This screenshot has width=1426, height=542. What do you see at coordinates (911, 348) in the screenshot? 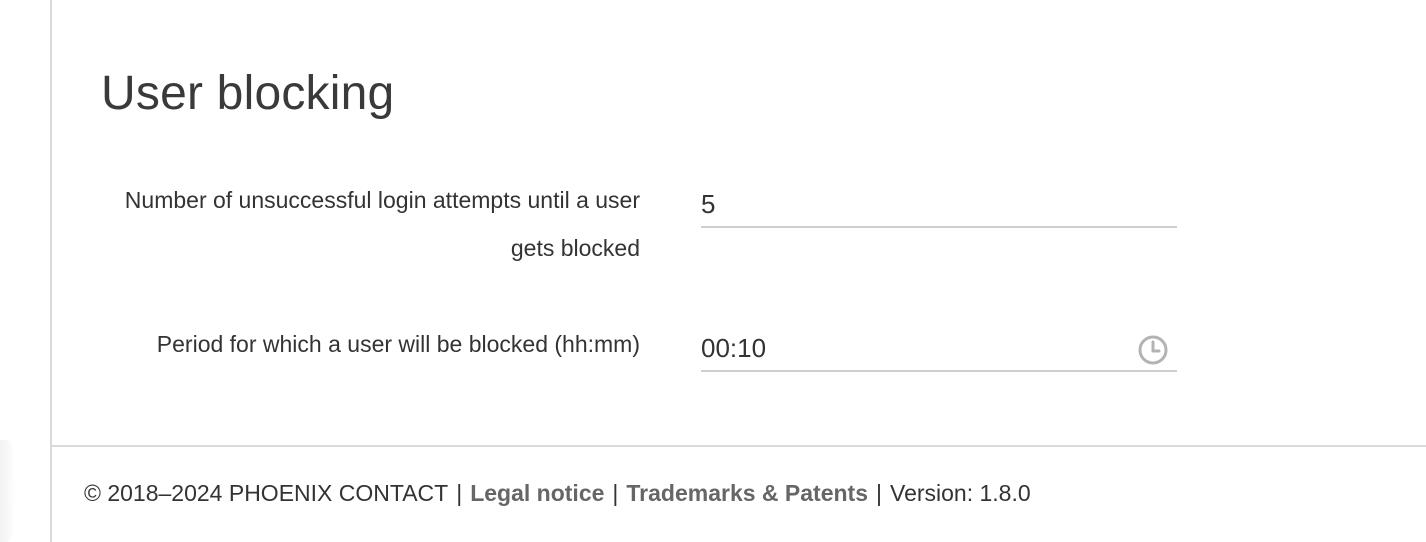
I see `block-period-input` at bounding box center [911, 348].